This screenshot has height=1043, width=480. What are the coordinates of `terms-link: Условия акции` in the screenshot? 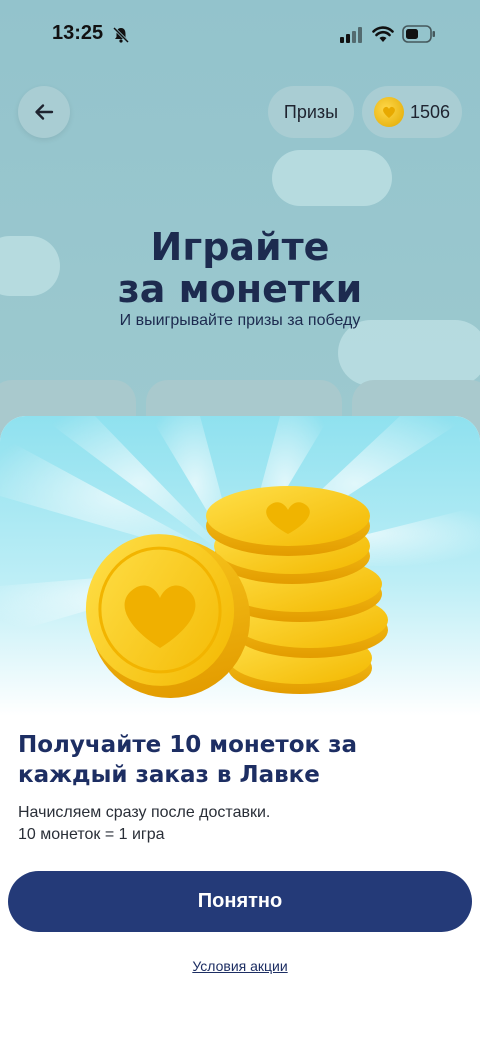 It's located at (240, 966).